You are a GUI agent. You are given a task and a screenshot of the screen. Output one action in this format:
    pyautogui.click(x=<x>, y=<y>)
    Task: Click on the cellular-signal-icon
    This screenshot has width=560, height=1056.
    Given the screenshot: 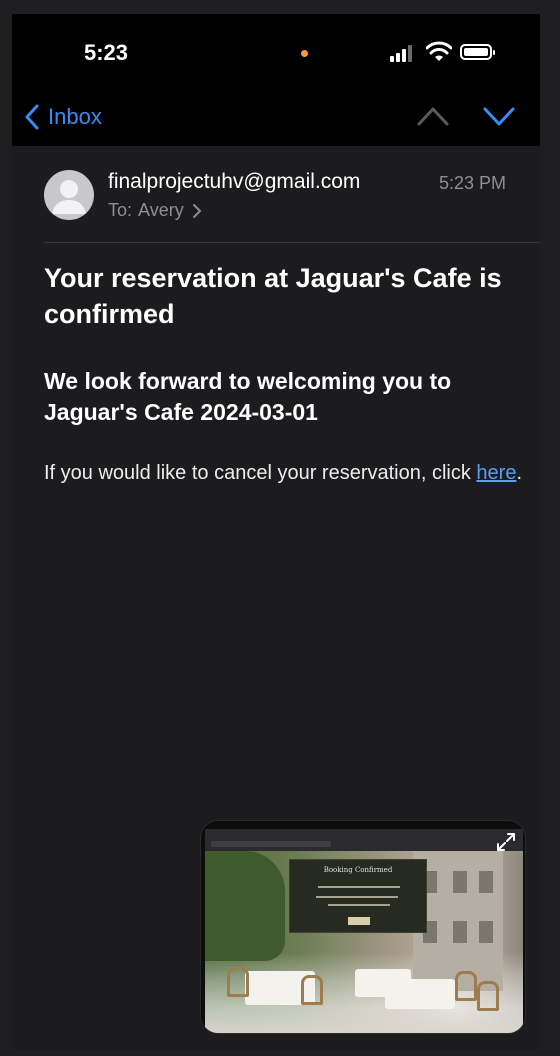 What is the action you would take?
    pyautogui.click(x=404, y=53)
    